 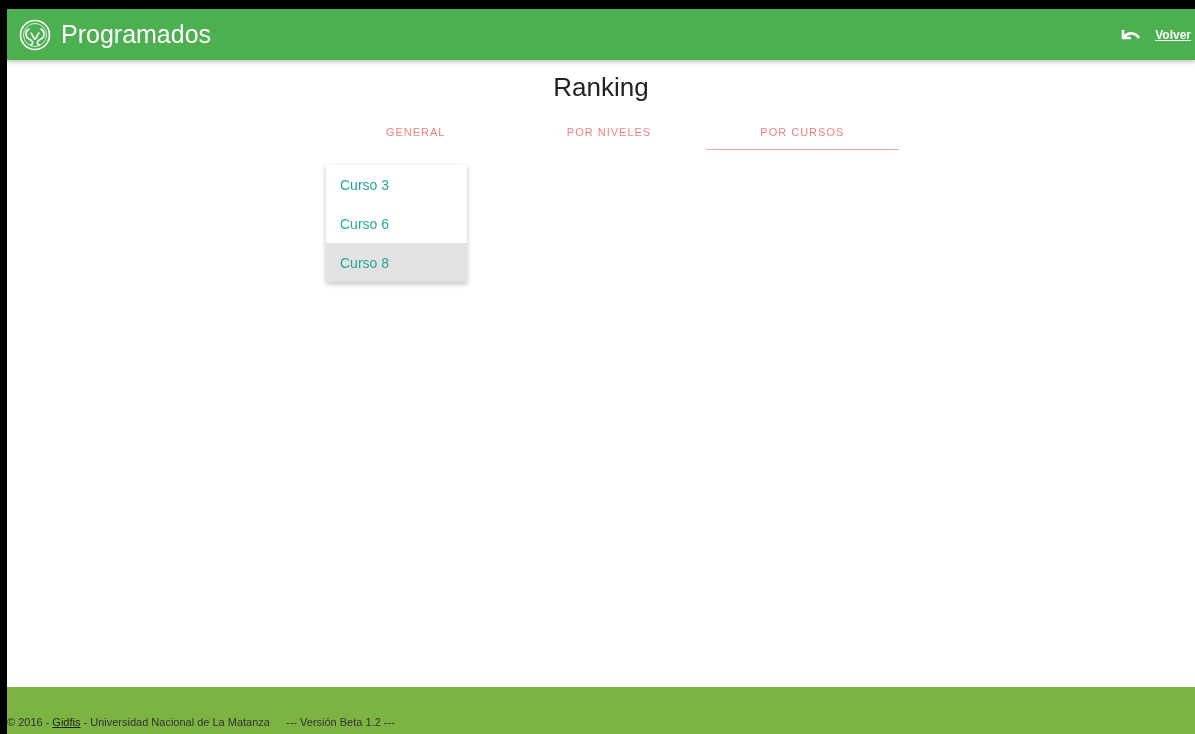 I want to click on tab: POR NIVELES, so click(x=609, y=132).